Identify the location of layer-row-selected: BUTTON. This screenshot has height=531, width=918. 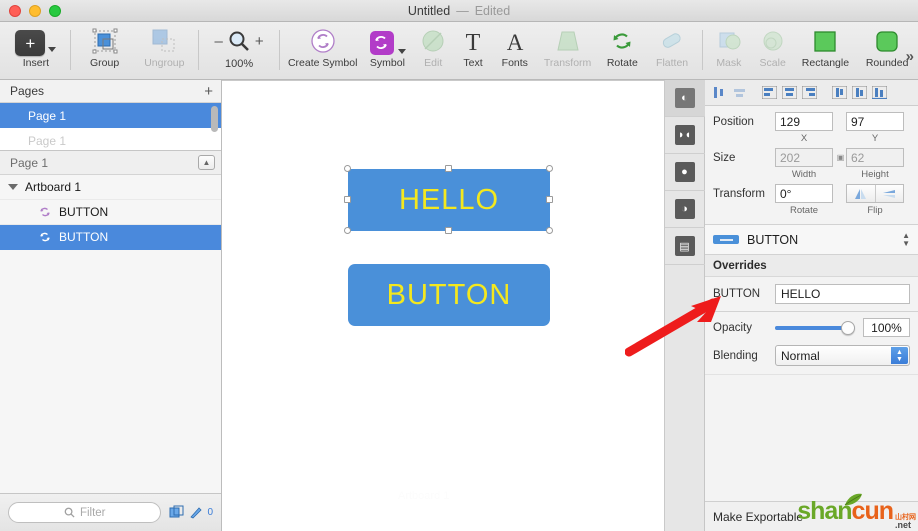
(110, 237).